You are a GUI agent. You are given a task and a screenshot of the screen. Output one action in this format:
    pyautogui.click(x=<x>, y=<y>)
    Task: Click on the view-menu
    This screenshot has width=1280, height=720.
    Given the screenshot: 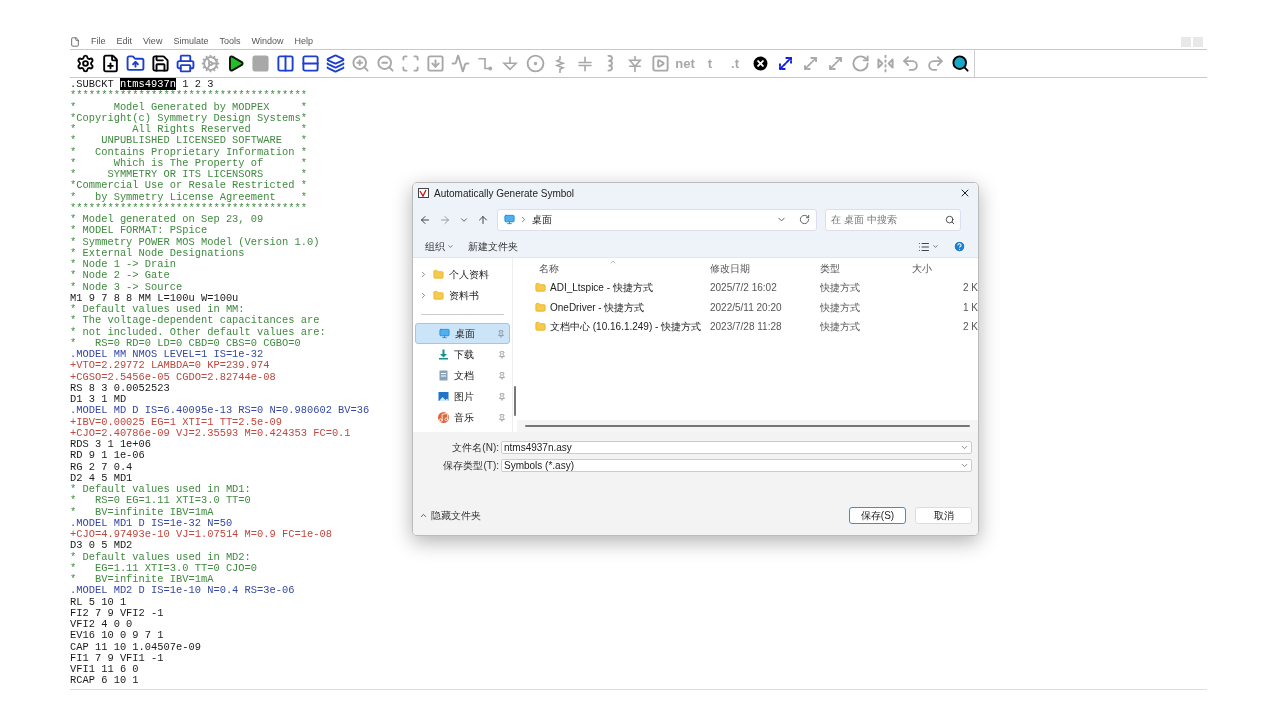 What is the action you would take?
    pyautogui.click(x=928, y=246)
    